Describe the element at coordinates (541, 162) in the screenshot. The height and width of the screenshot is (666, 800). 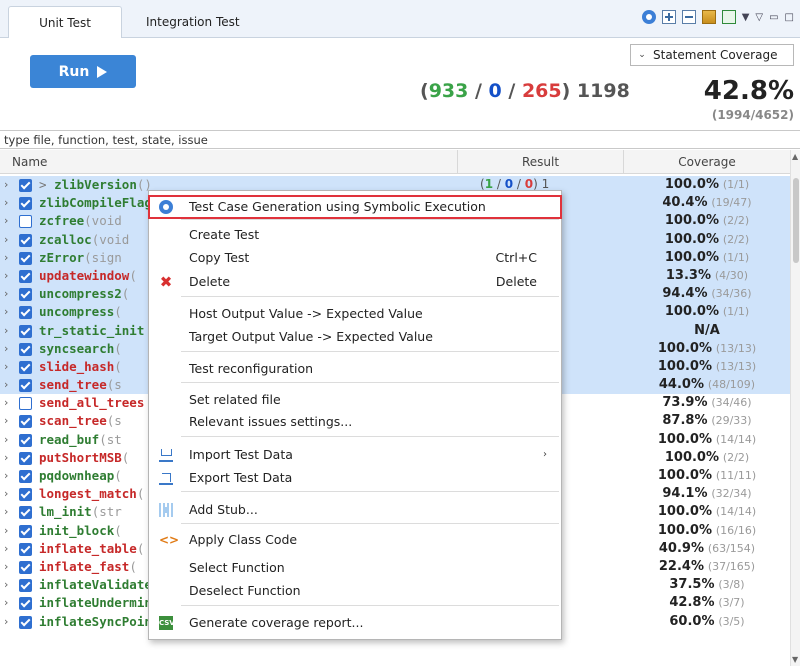
I see `column-result: Result` at that location.